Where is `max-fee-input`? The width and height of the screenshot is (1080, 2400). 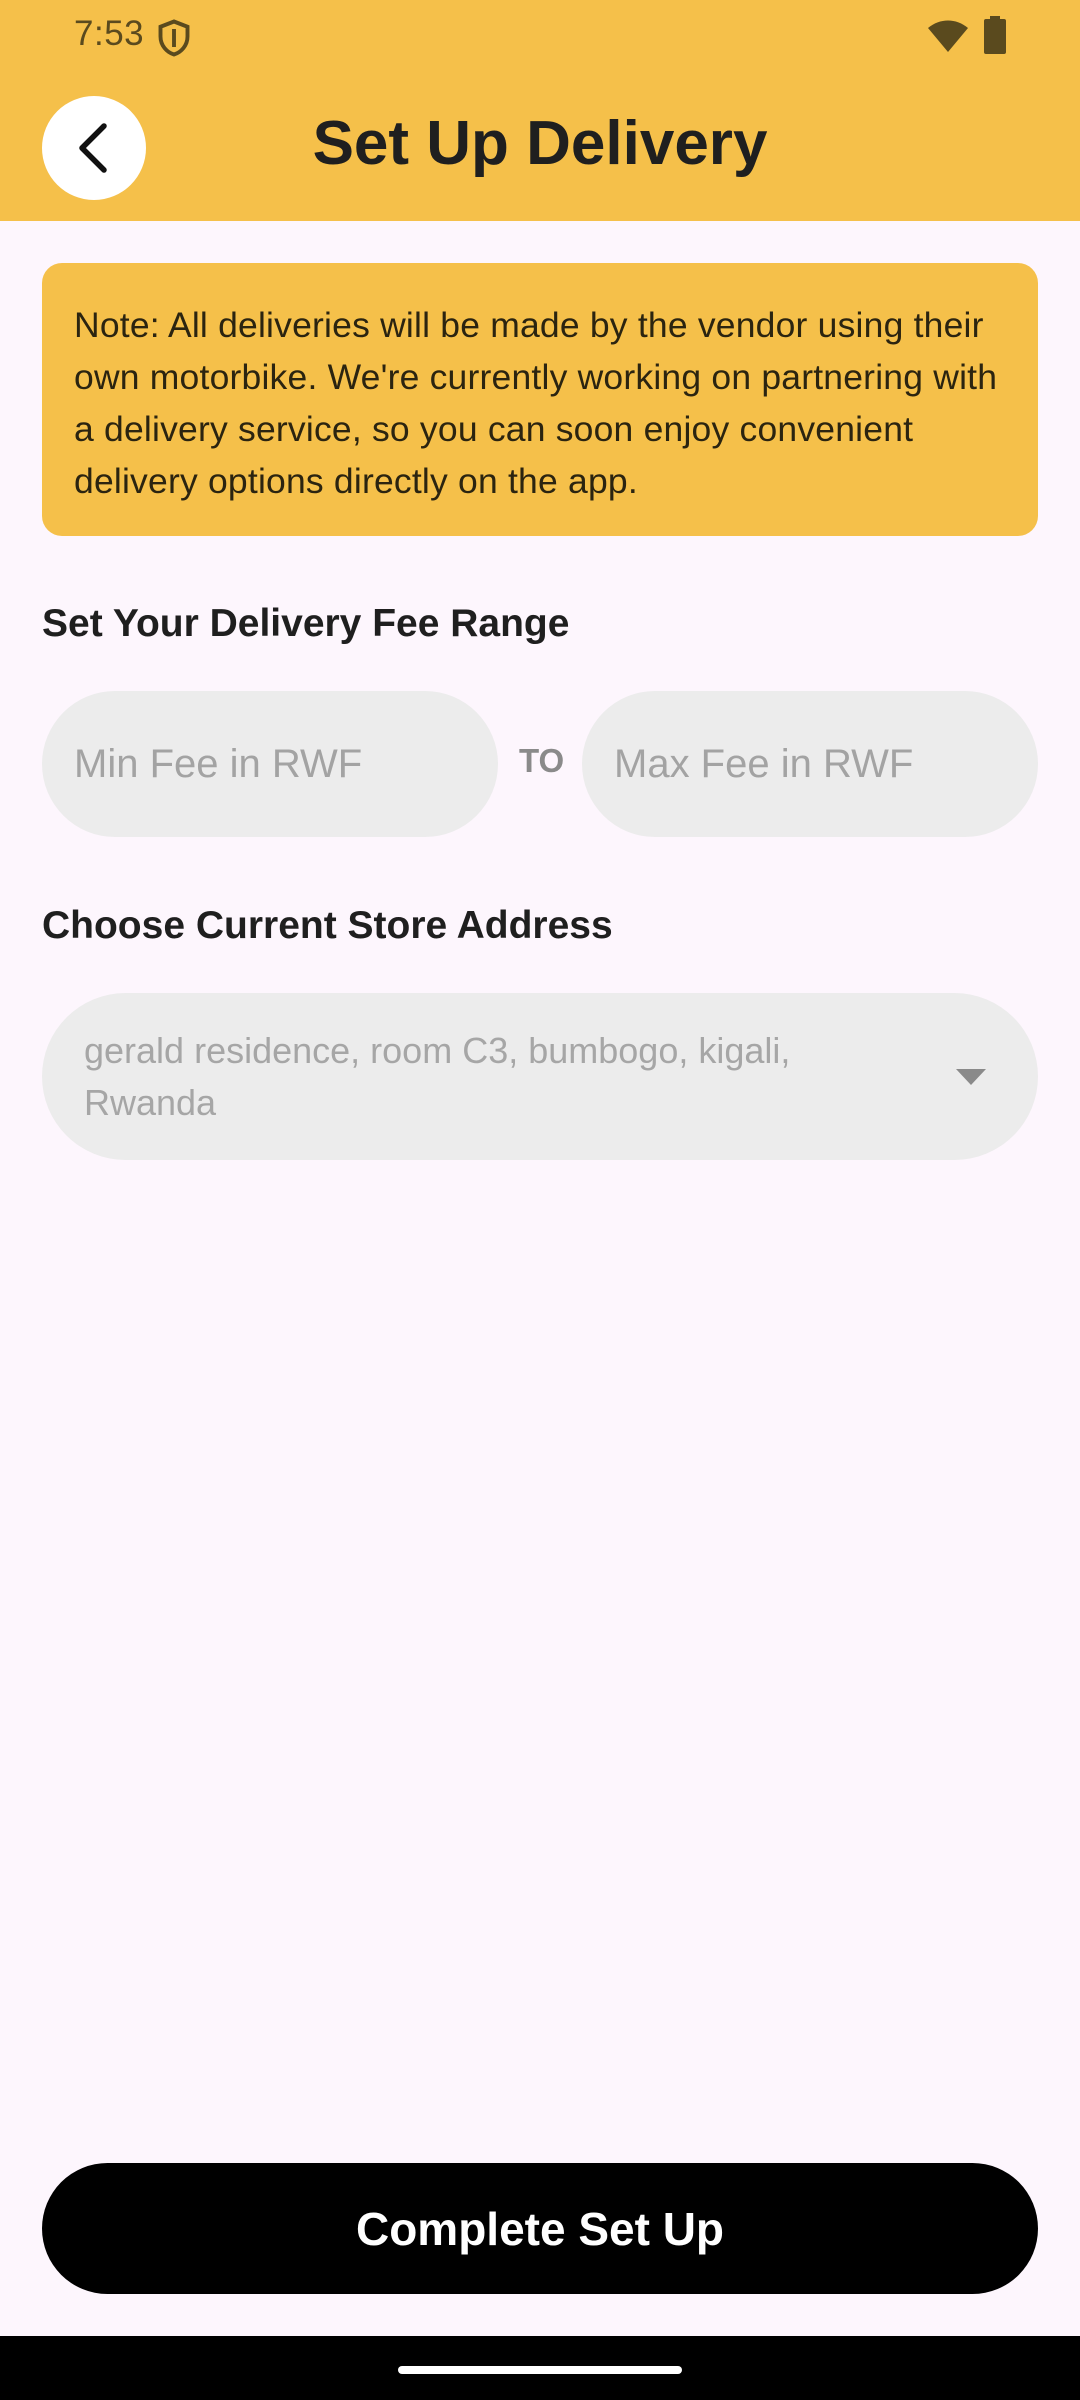
max-fee-input is located at coordinates (810, 764).